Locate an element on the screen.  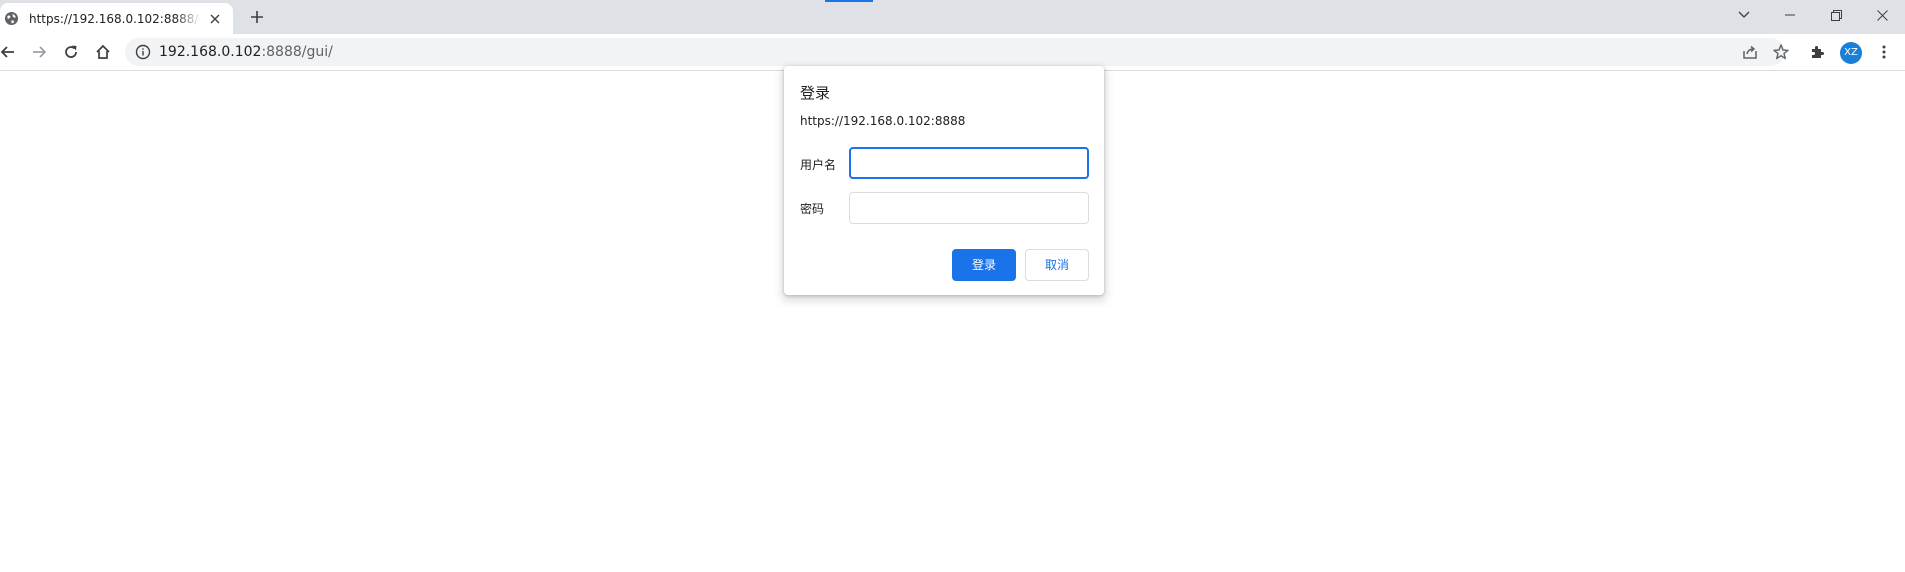
window-close-button is located at coordinates (1882, 15).